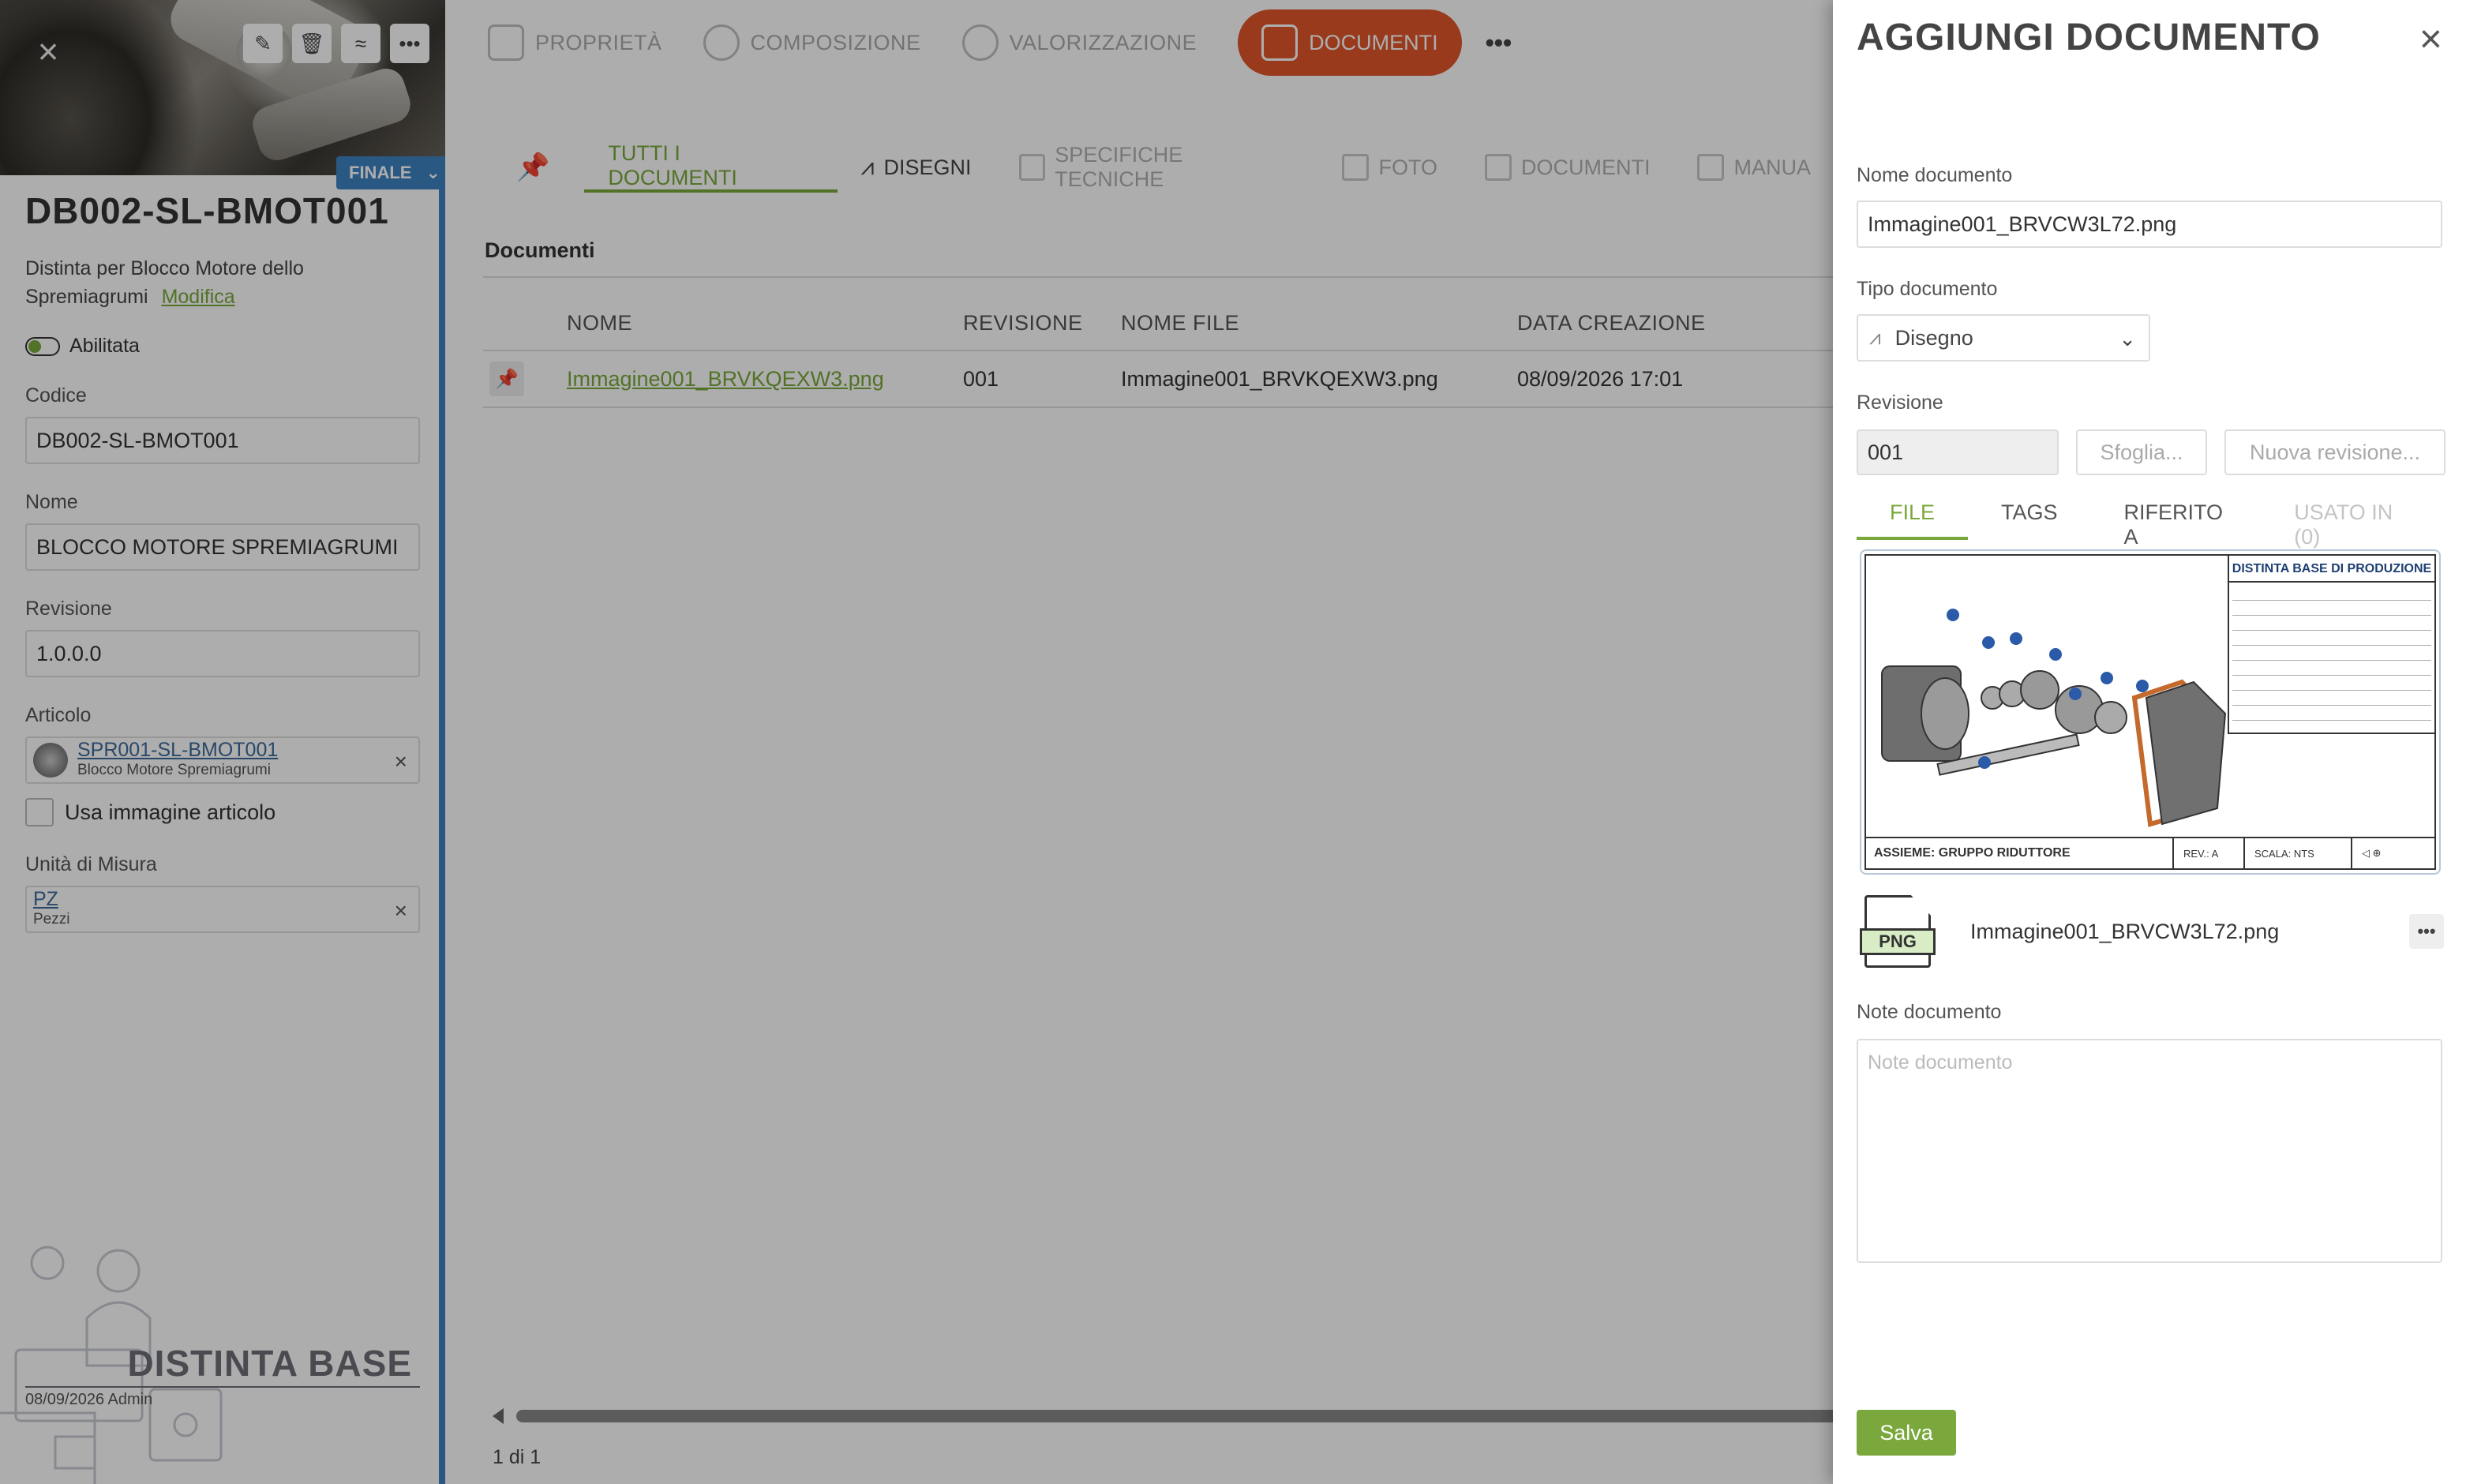 This screenshot has width=2466, height=1484. Describe the element at coordinates (2331, 569) in the screenshot. I see `preview-table-title: DISTINTA BASE DI PRODUZIONE` at that location.